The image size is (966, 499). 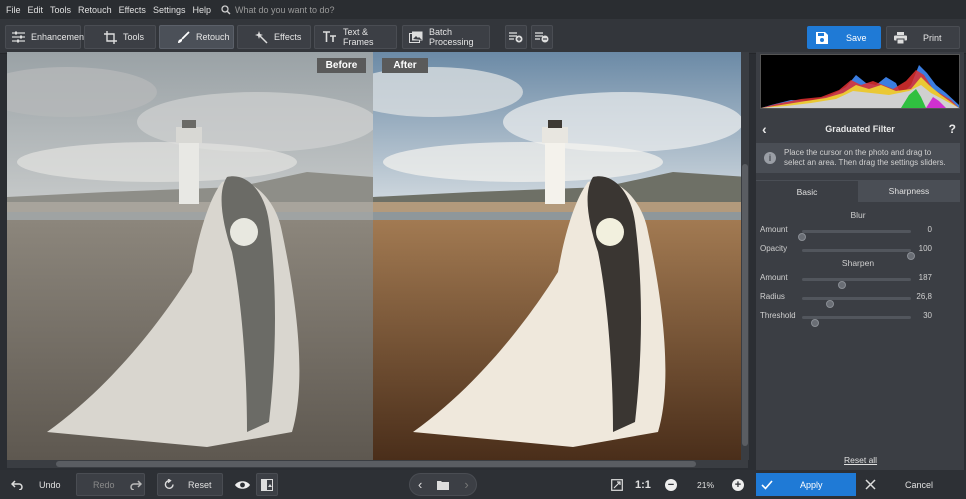 I want to click on tab-label: Tools, so click(x=134, y=37).